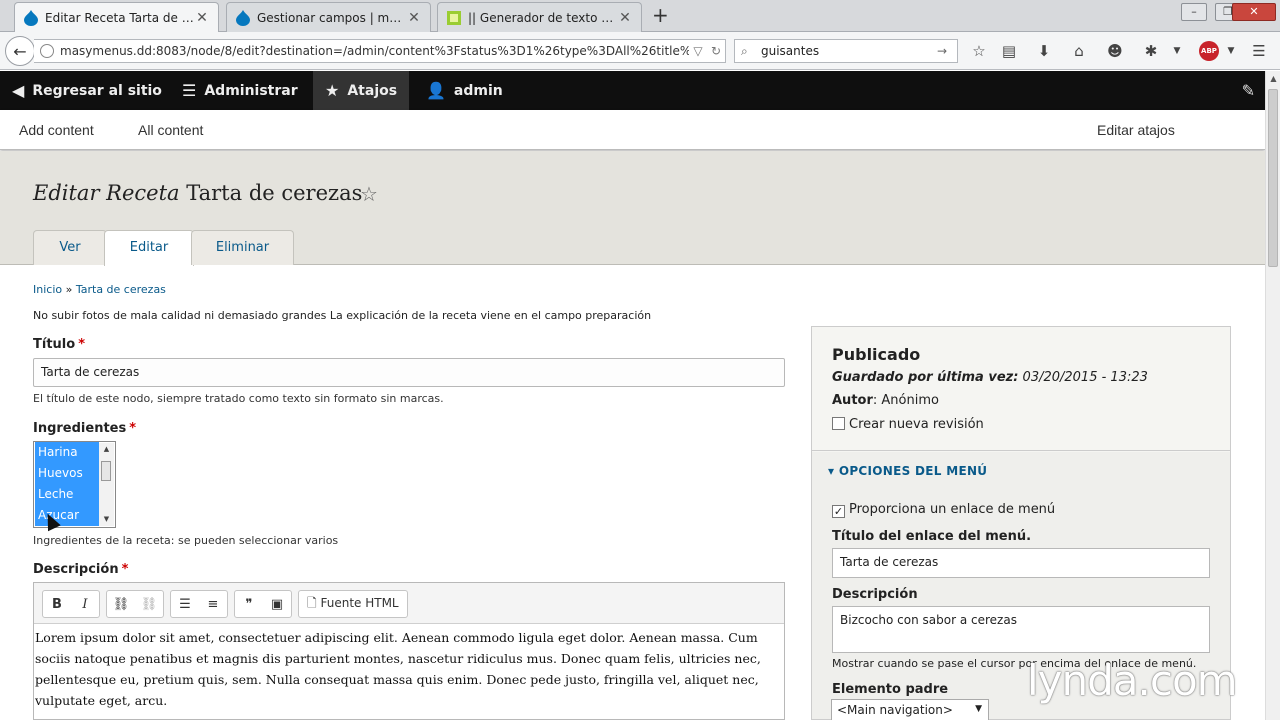  Describe the element at coordinates (328, 17) in the screenshot. I see `browser-tab-manage-fields: Gestionar campos | masym... ✕` at that location.